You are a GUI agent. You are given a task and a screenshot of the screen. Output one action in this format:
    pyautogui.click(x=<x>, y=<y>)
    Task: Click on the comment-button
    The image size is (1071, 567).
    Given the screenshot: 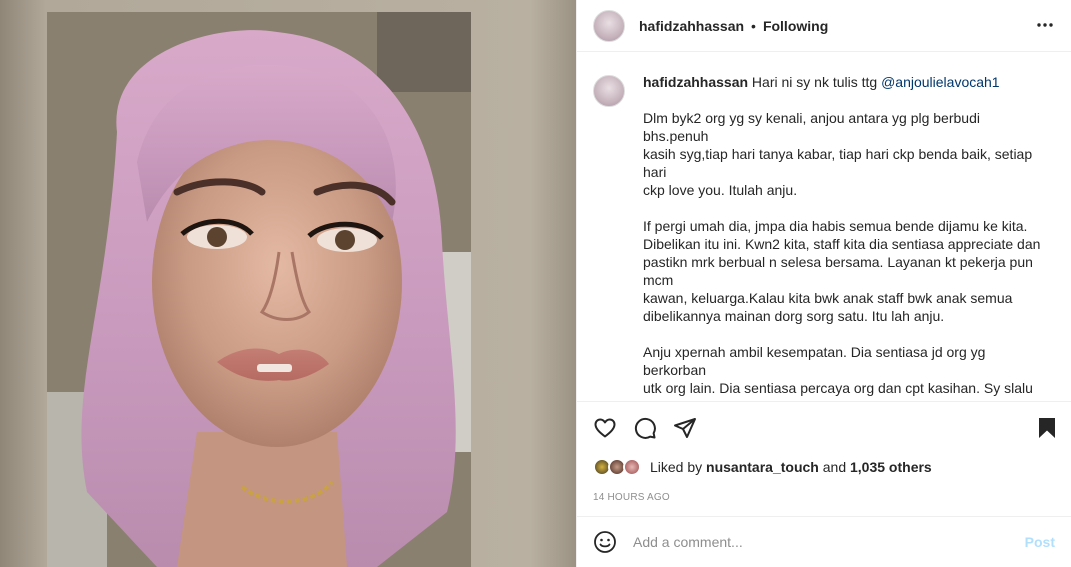 What is the action you would take?
    pyautogui.click(x=645, y=428)
    